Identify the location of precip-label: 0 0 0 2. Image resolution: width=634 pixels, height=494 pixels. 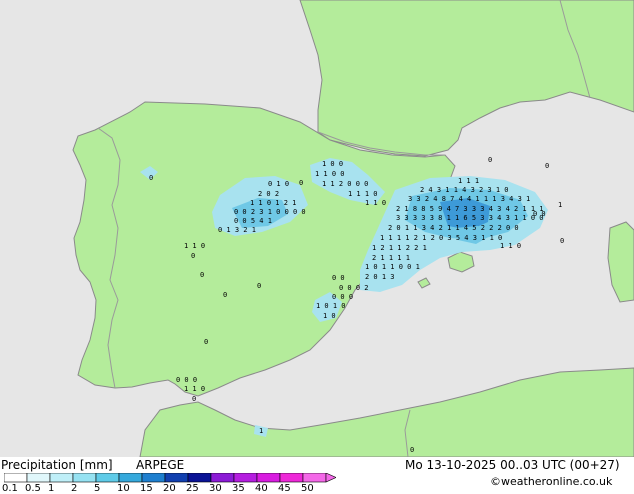
(354, 288).